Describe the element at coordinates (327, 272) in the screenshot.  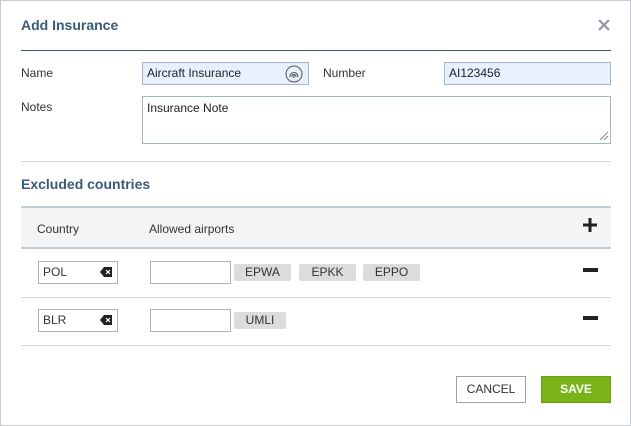
I see `airport-chip: EPKK` at that location.